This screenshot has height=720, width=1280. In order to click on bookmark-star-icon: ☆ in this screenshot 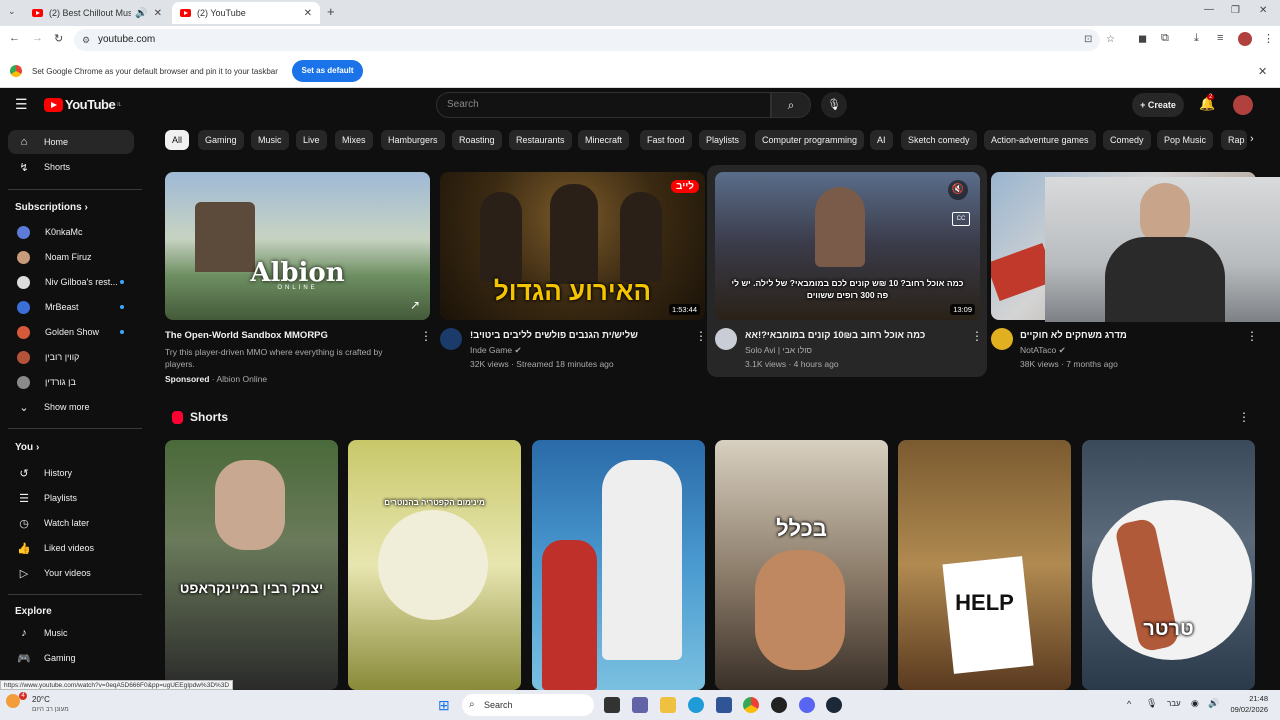, I will do `click(1110, 40)`.